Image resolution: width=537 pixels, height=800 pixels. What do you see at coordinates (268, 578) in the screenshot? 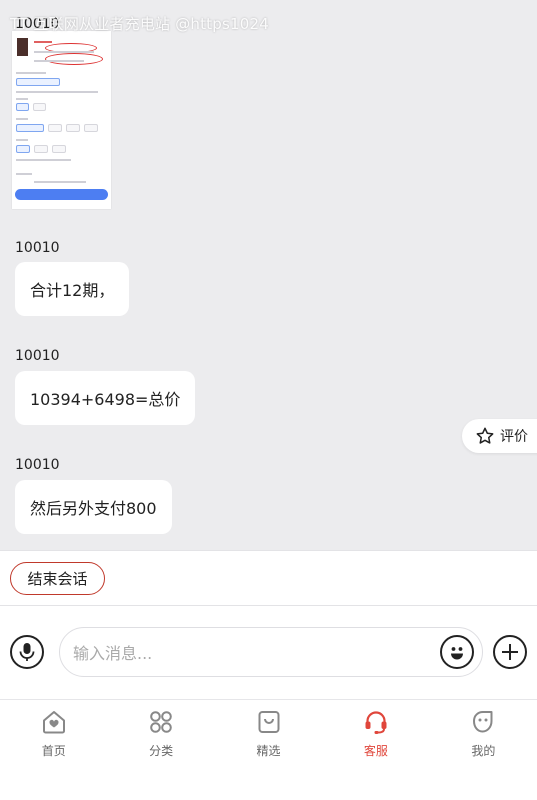
I see `end-session-bar: 结束会话` at bounding box center [268, 578].